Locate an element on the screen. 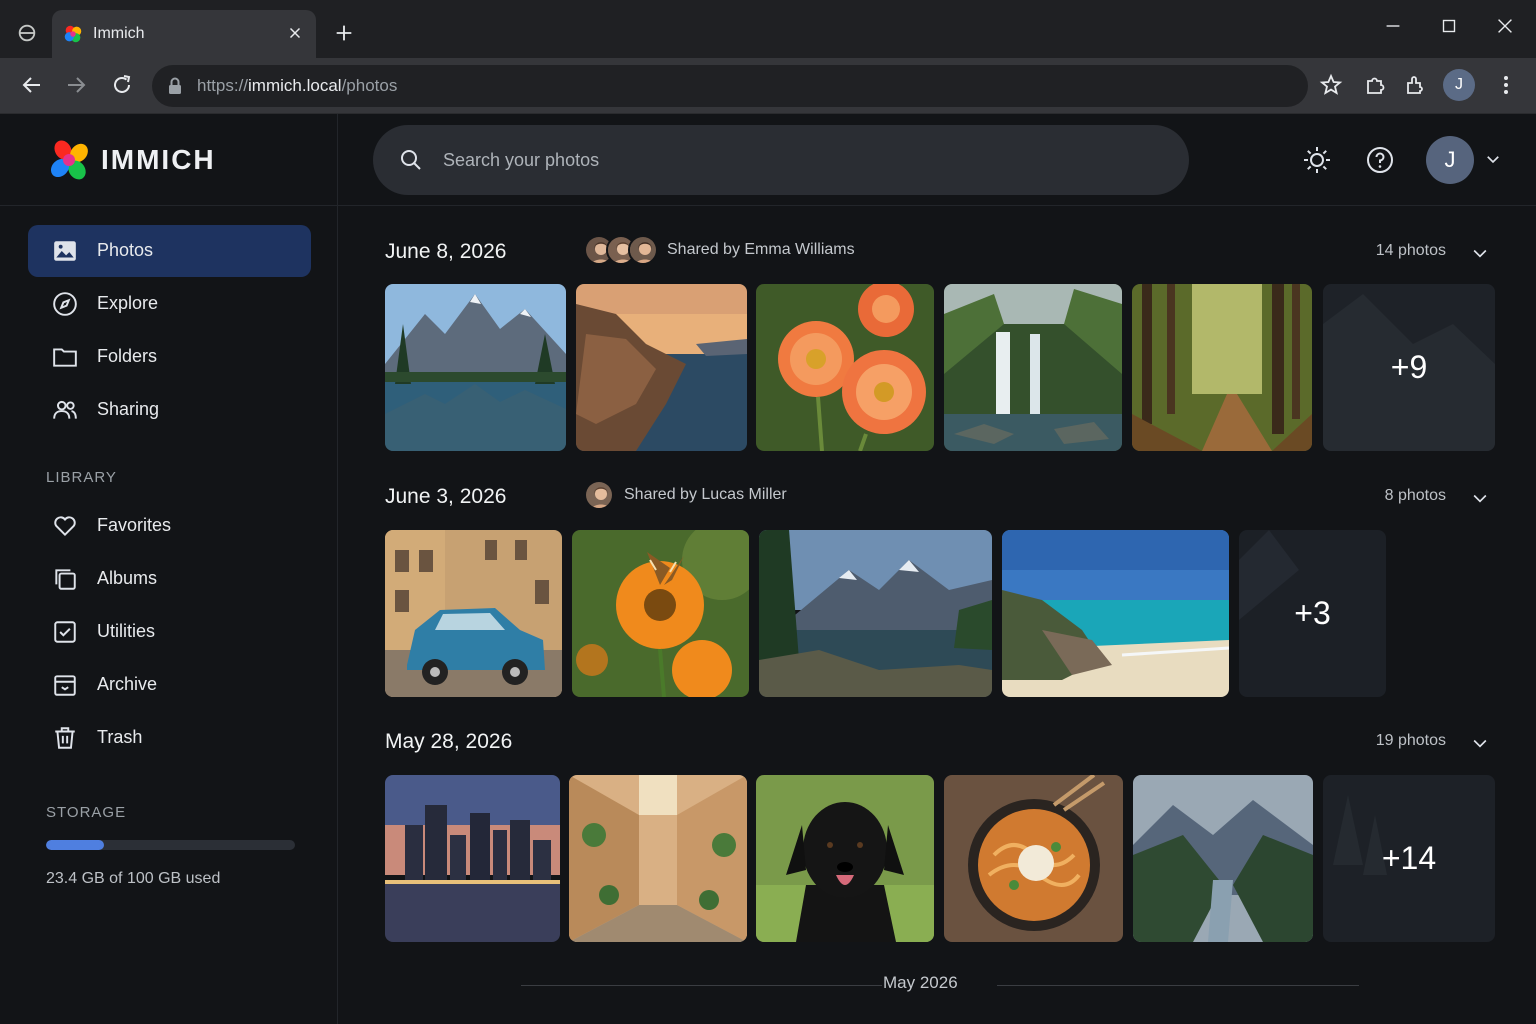 The height and width of the screenshot is (1024, 1536). more-count: +14 is located at coordinates (1409, 858).